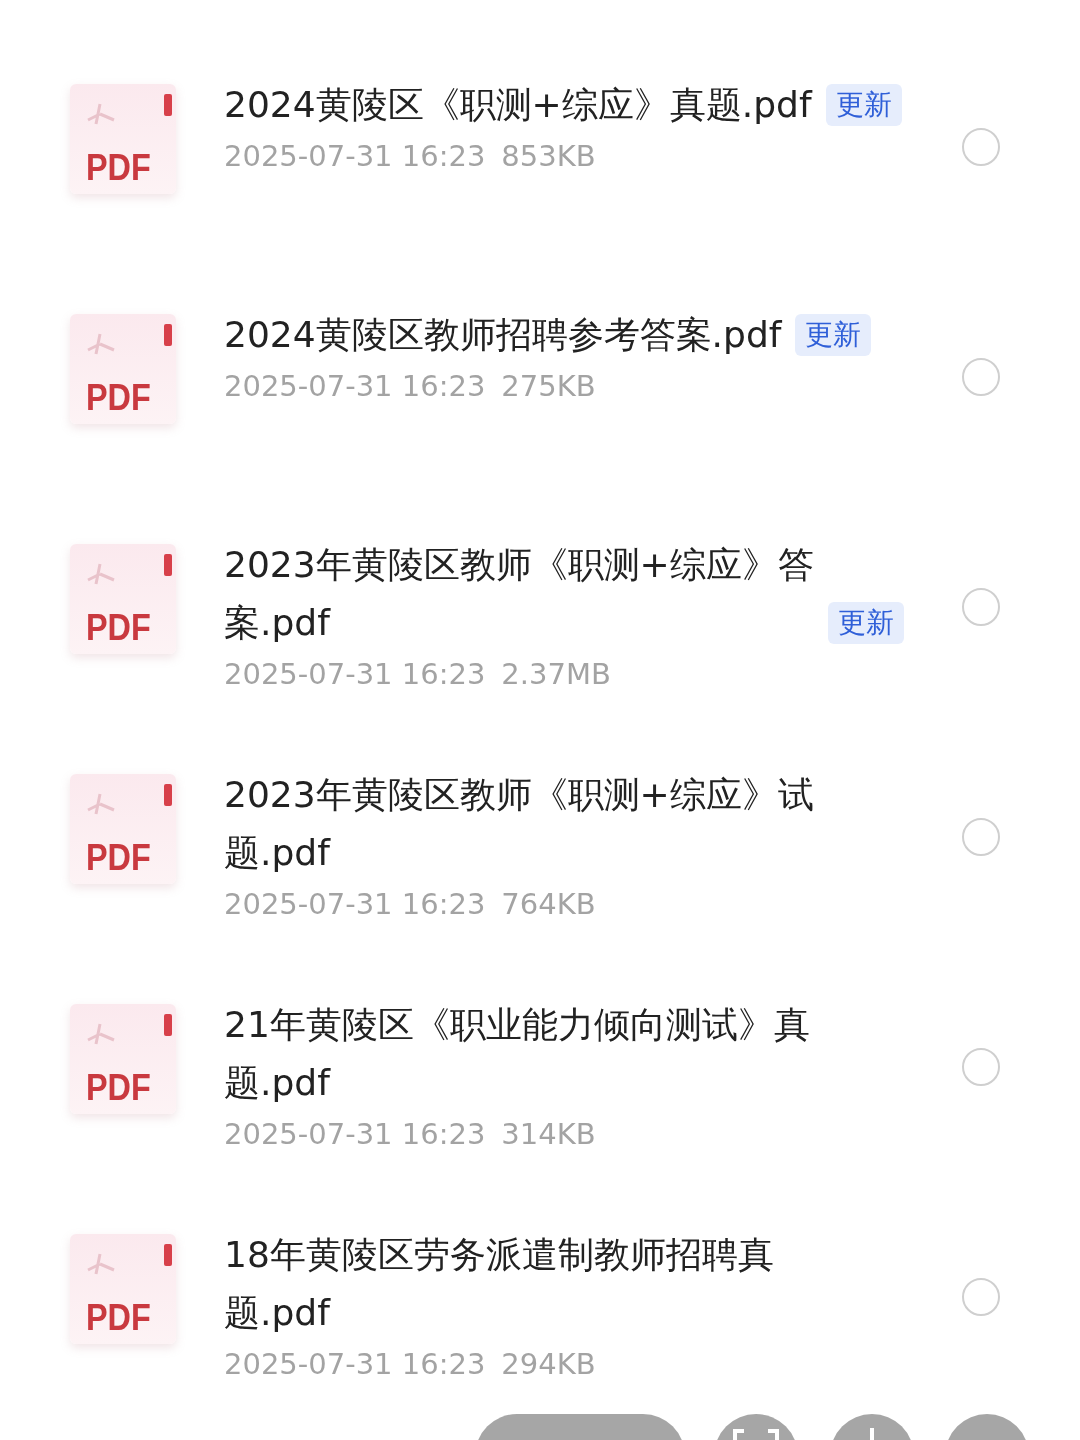 The height and width of the screenshot is (1440, 1080). I want to click on file-name: 2023年黄陵区教师《职测+综应》试题.pdf, so click(519, 824).